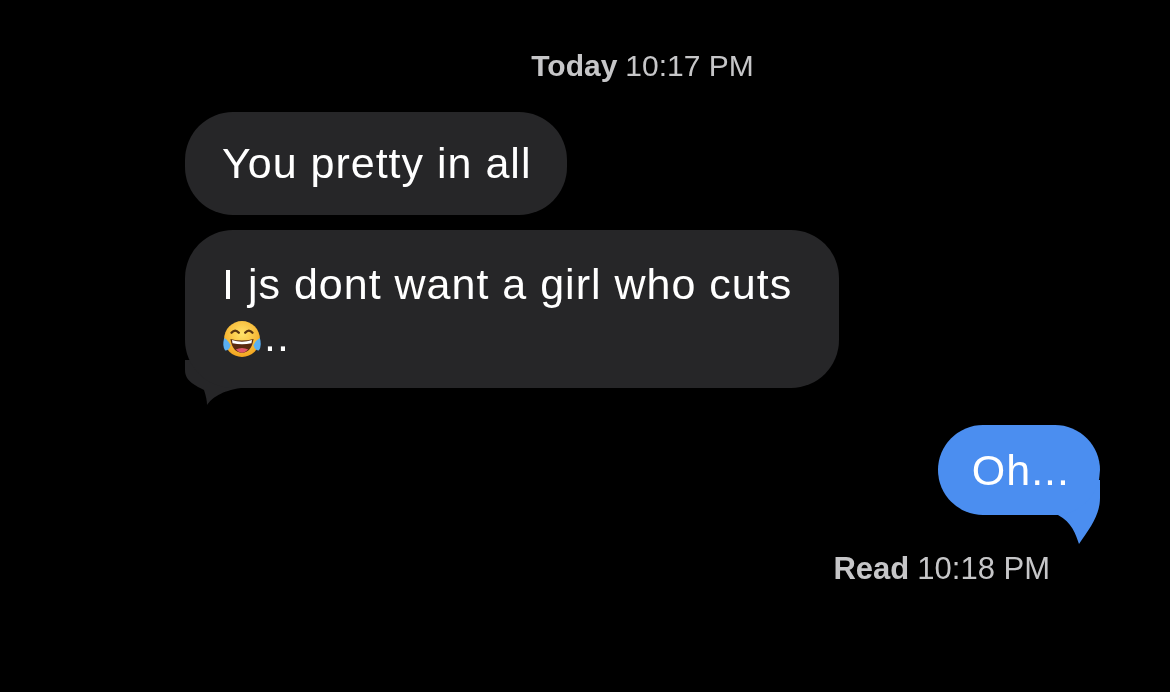  What do you see at coordinates (689, 66) in the screenshot?
I see `time-label: 10:17 PM` at bounding box center [689, 66].